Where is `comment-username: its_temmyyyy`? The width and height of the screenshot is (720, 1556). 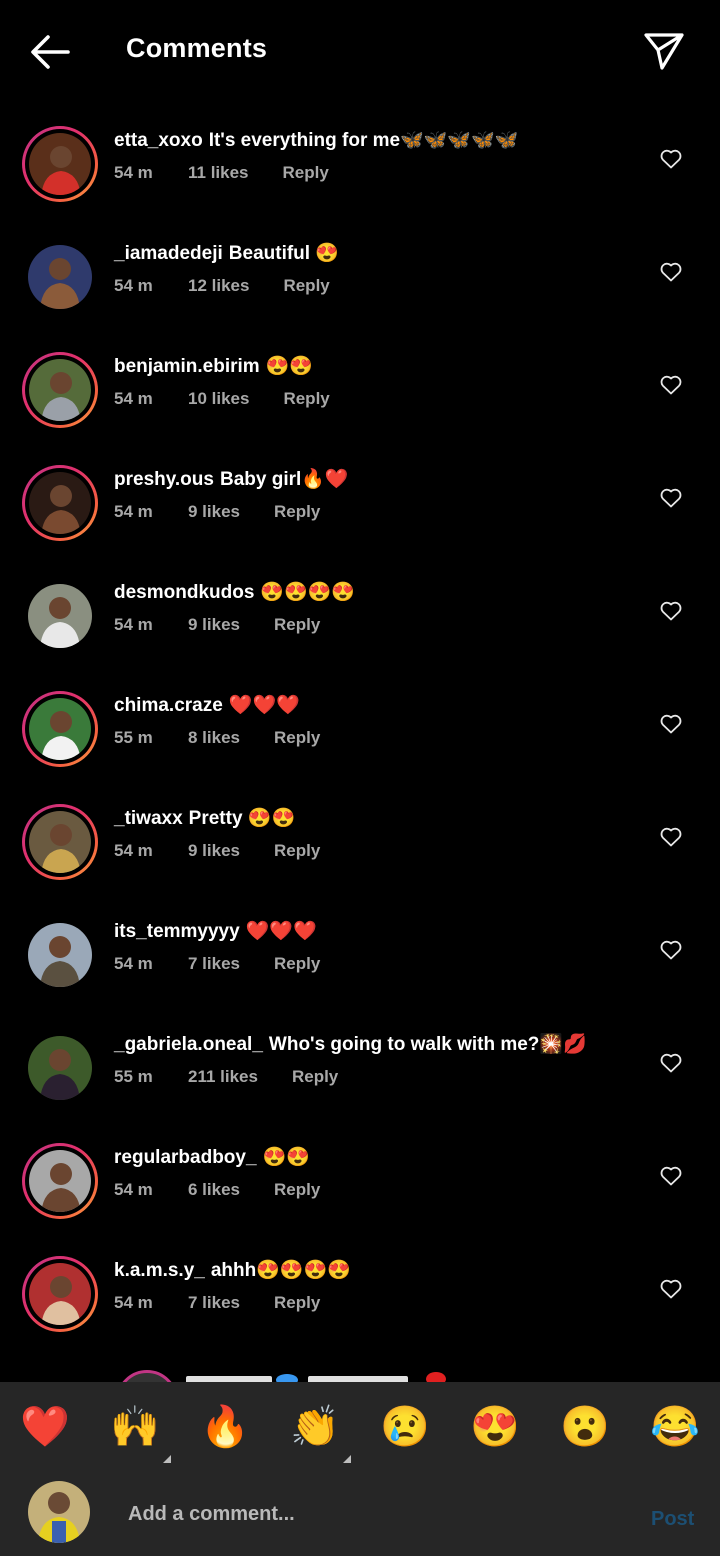 comment-username: its_temmyyyy is located at coordinates (177, 931).